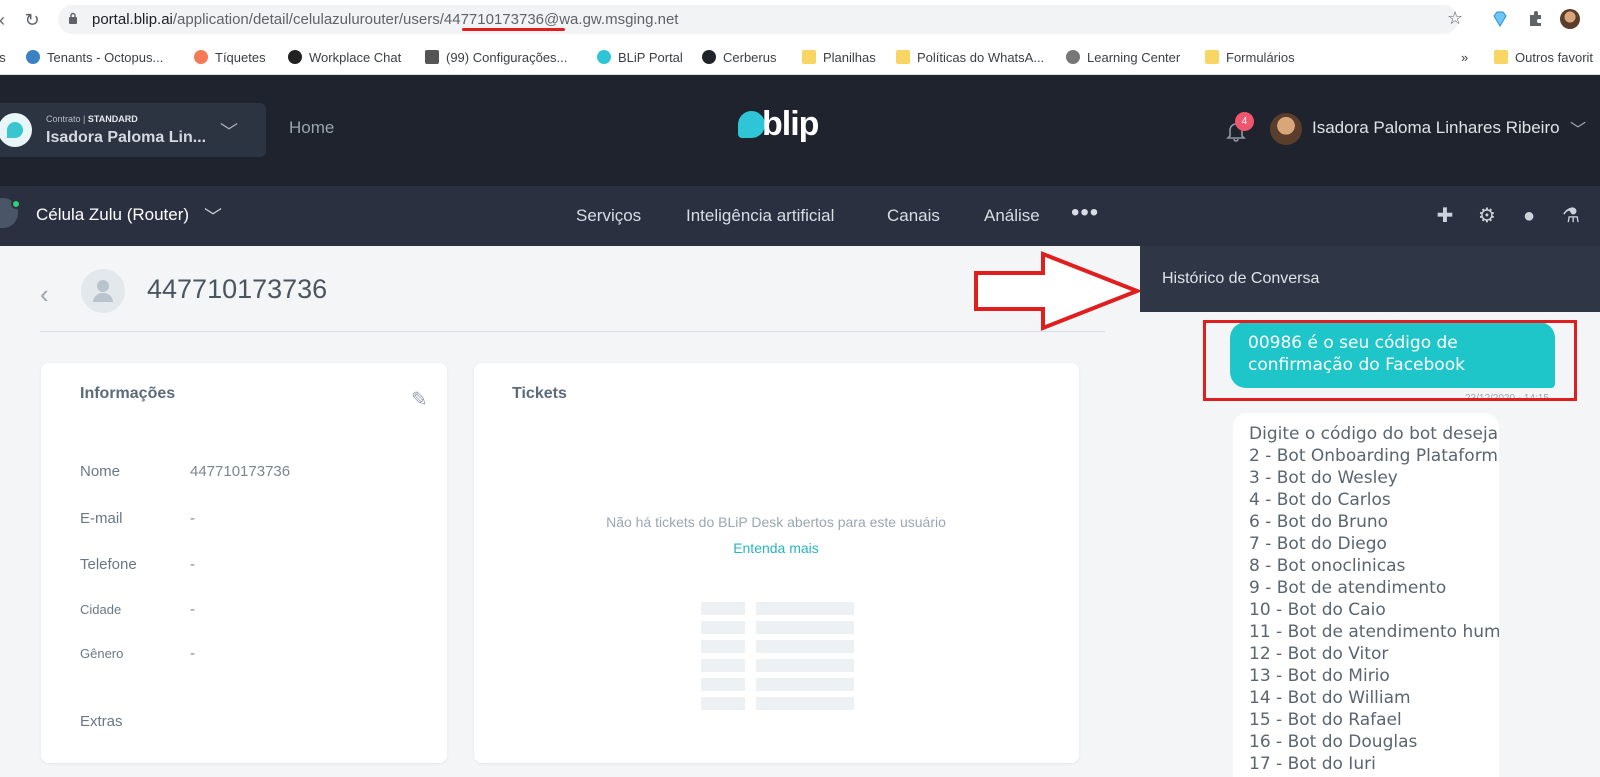 This screenshot has width=1600, height=777. Describe the element at coordinates (1057, 291) in the screenshot. I see `annotation-arrow` at that location.